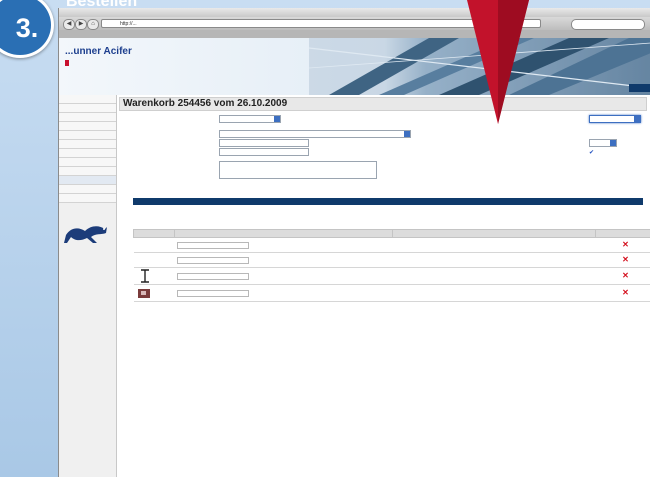  Describe the element at coordinates (388, 201) in the screenshot. I see `cart-action-bar` at that location.